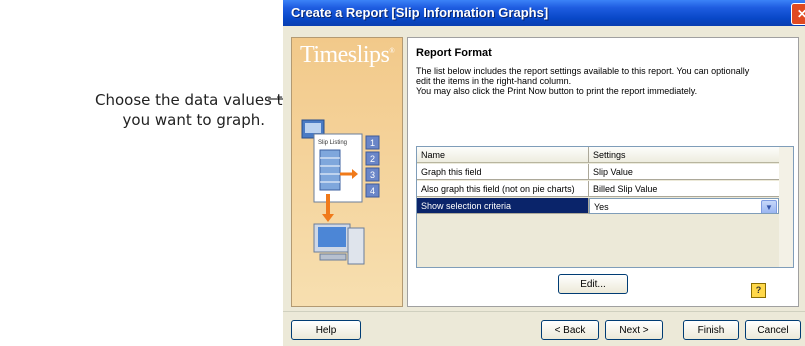  Describe the element at coordinates (193, 120) in the screenshot. I see `callout-line-2: you want to graph.` at that location.